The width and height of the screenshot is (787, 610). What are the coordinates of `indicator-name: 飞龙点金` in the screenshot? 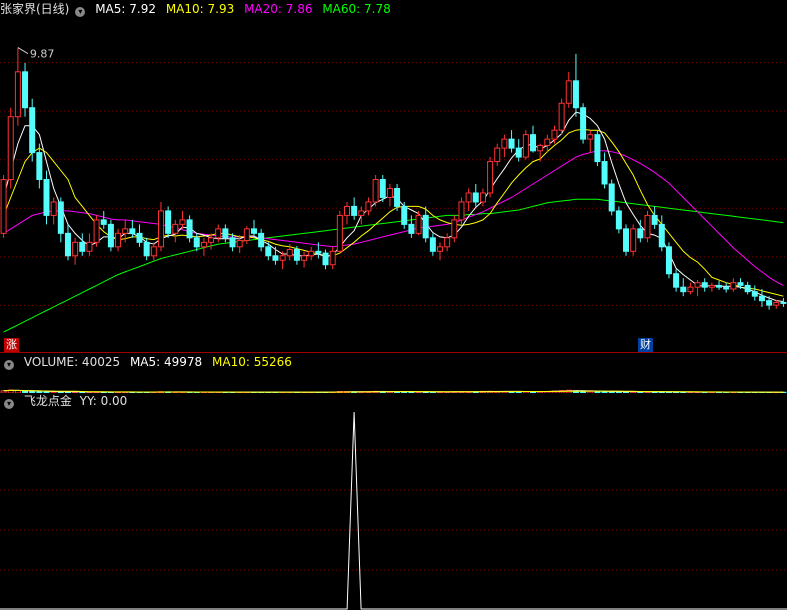 It's located at (47, 401).